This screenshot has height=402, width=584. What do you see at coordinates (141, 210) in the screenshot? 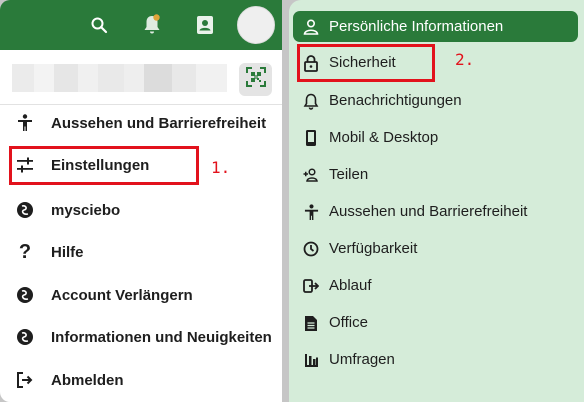
I see `menu-item-mysciebo: mysciebo` at bounding box center [141, 210].